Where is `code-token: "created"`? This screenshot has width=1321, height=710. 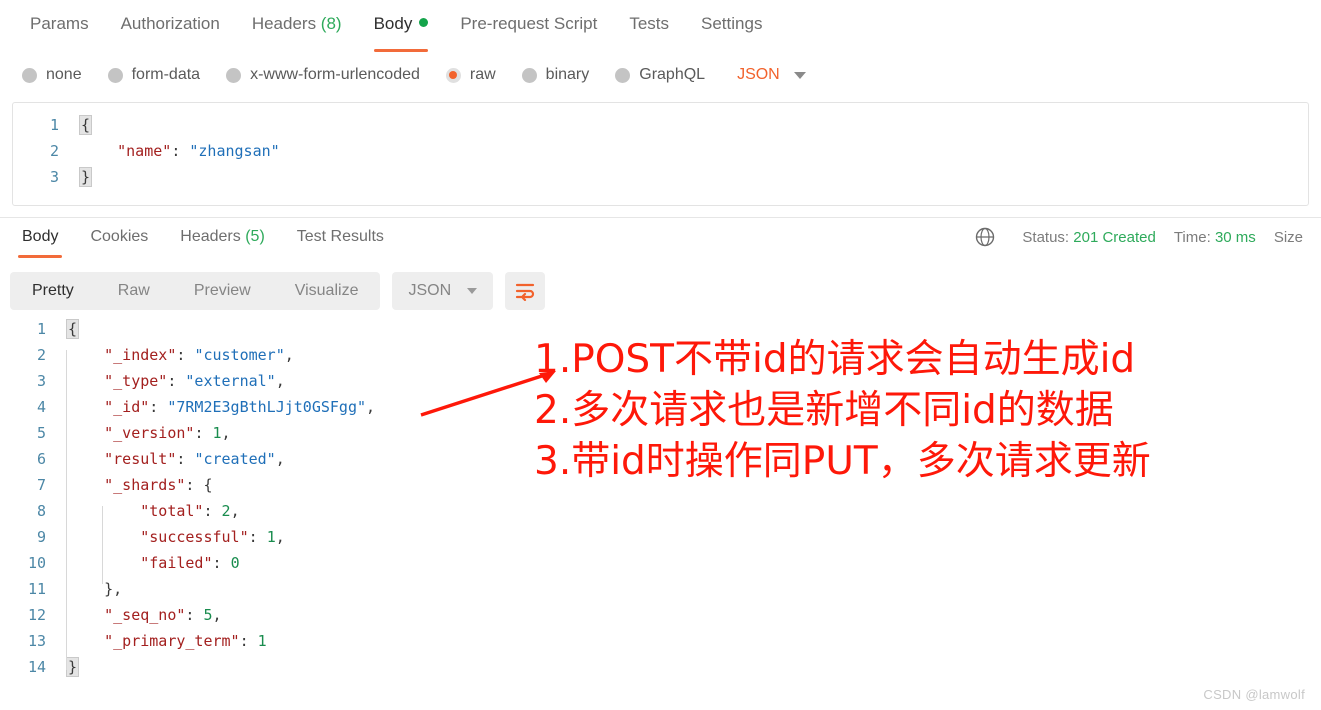 code-token: "created" is located at coordinates (235, 459).